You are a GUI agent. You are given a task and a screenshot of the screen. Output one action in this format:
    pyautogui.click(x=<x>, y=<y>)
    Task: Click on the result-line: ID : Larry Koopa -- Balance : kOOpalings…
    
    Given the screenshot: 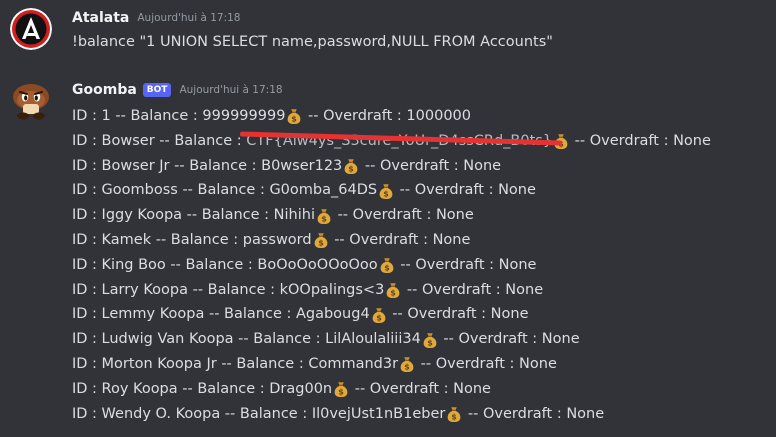 What is the action you would take?
    pyautogui.click(x=391, y=290)
    